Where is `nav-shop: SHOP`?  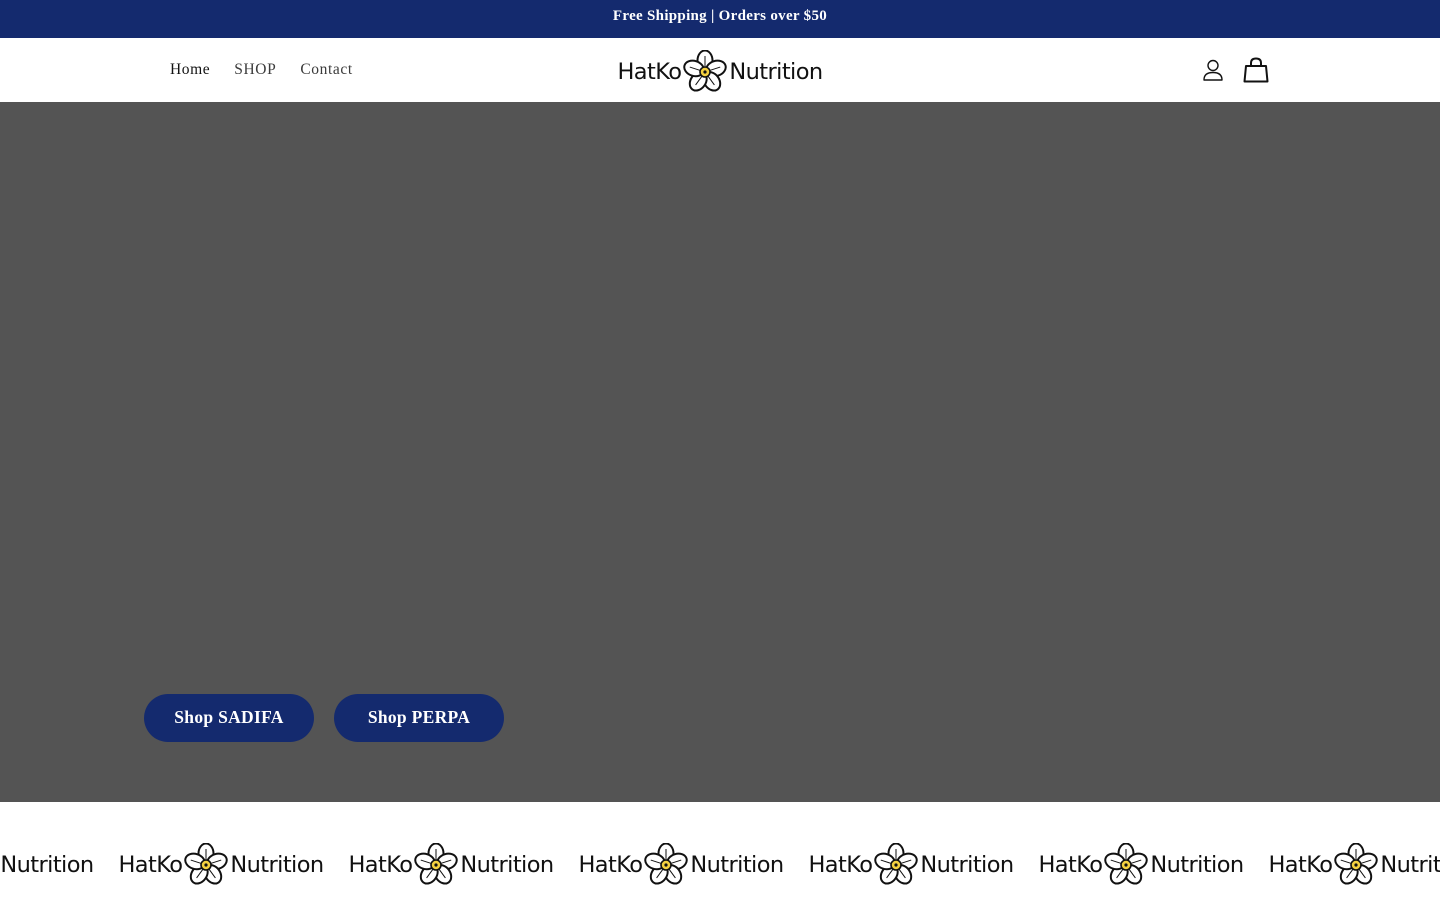
nav-shop: SHOP is located at coordinates (255, 70).